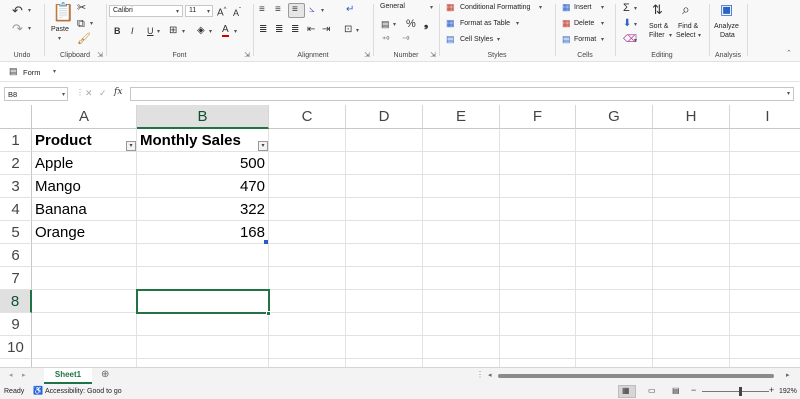  I want to click on delete-icon: ▦, so click(566, 23).